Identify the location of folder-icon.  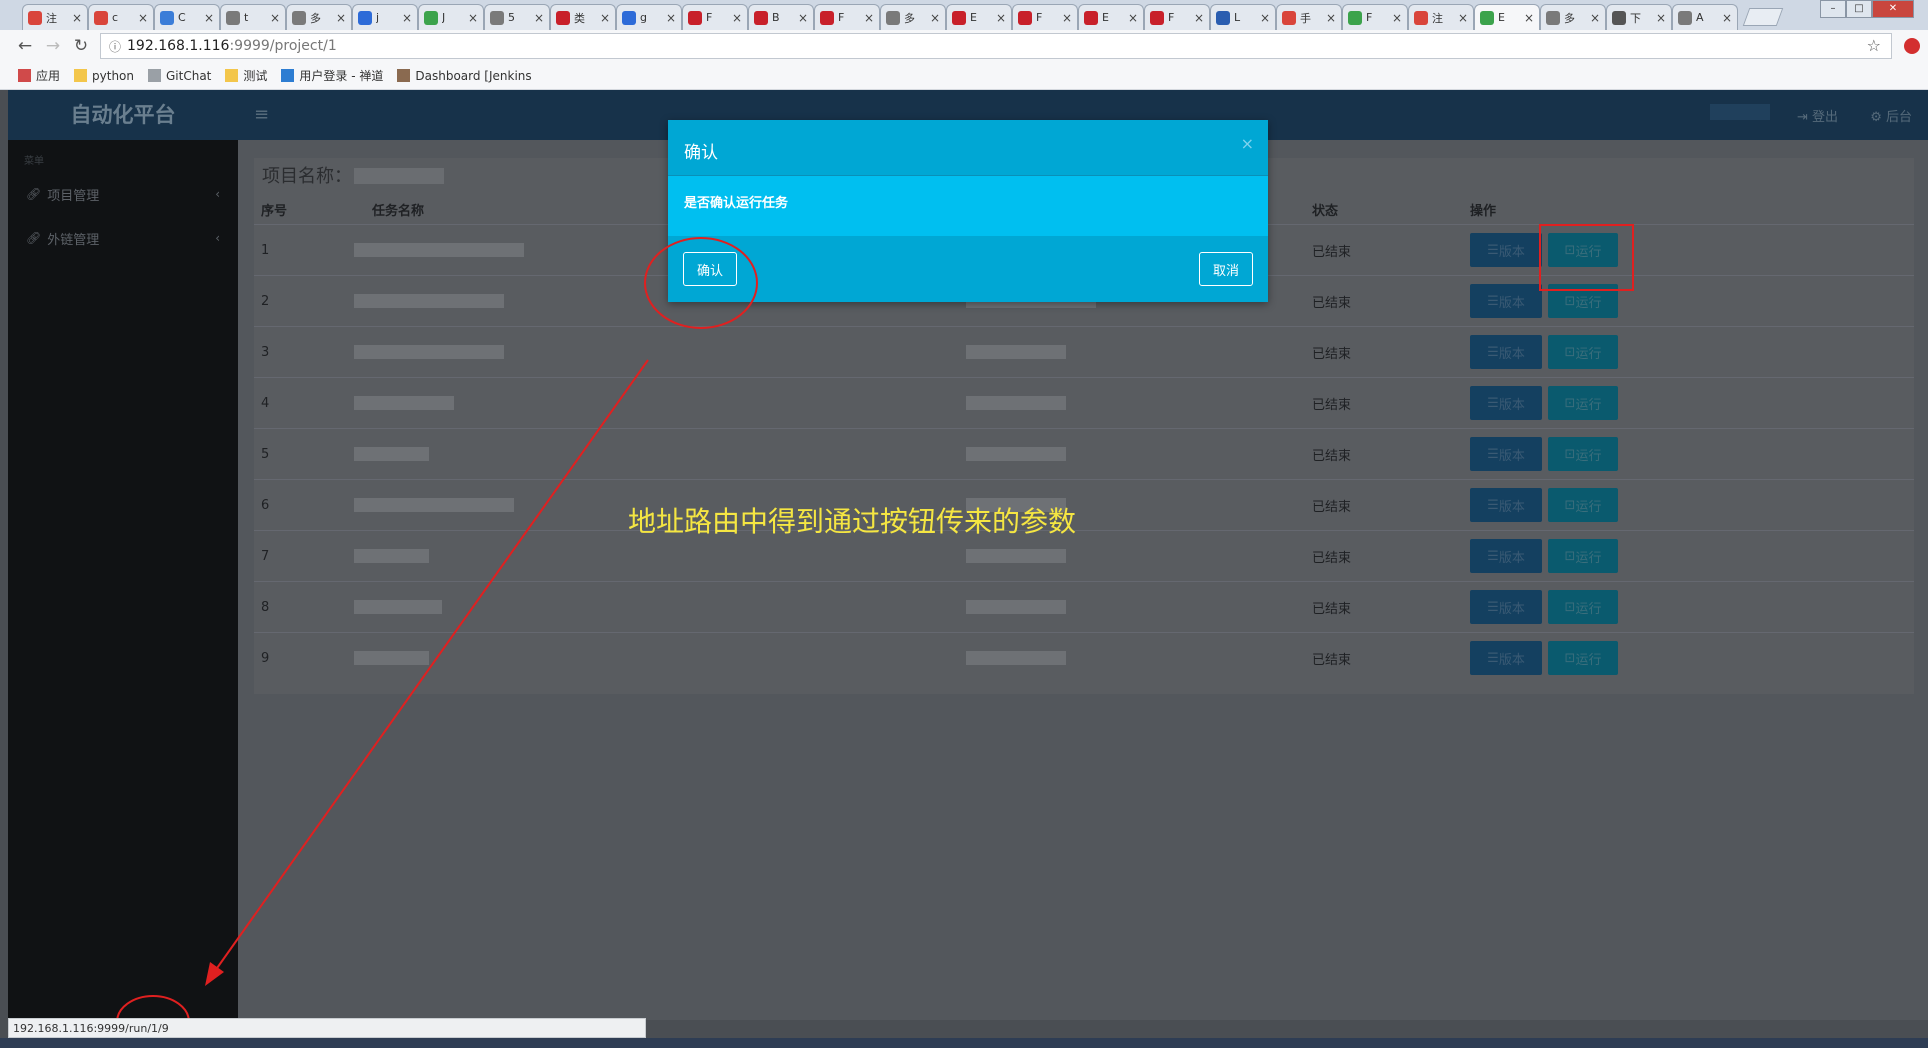
(81, 75).